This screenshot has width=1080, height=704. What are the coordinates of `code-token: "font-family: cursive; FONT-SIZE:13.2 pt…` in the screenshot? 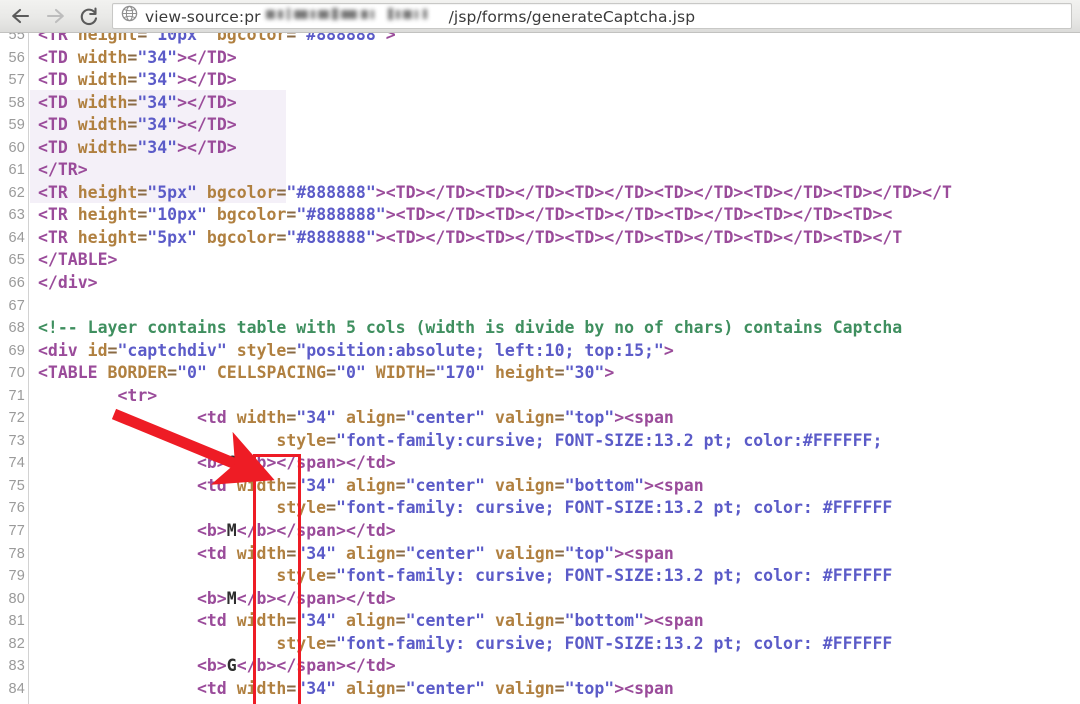 It's located at (614, 508).